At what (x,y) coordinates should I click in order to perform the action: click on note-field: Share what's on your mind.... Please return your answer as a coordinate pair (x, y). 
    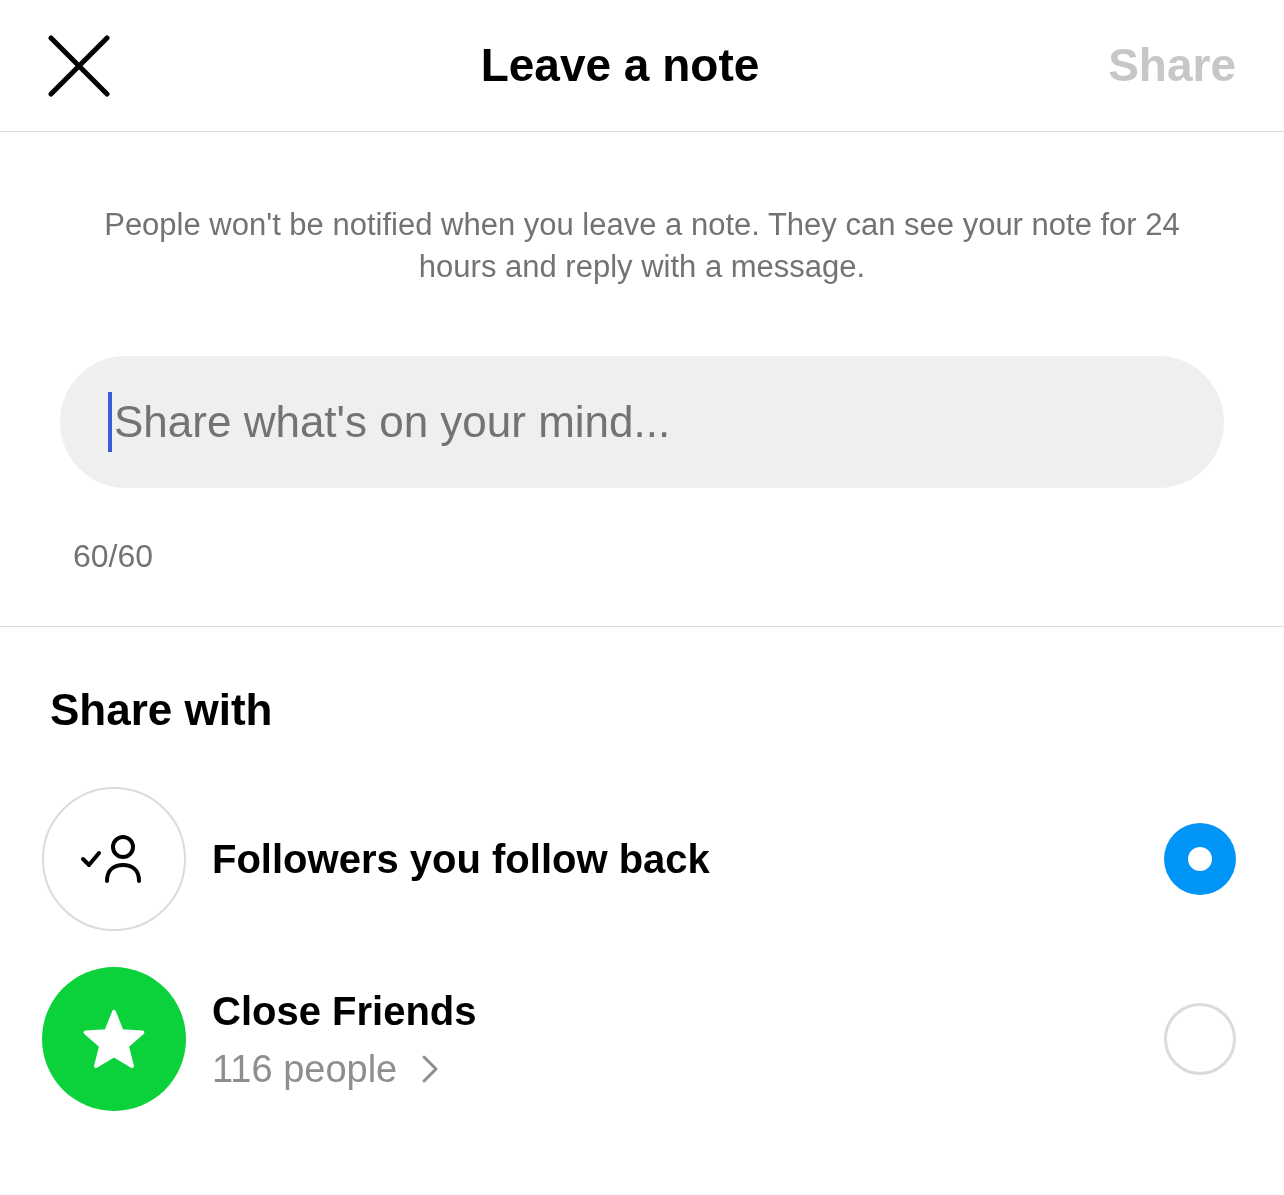
    Looking at the image, I should click on (642, 422).